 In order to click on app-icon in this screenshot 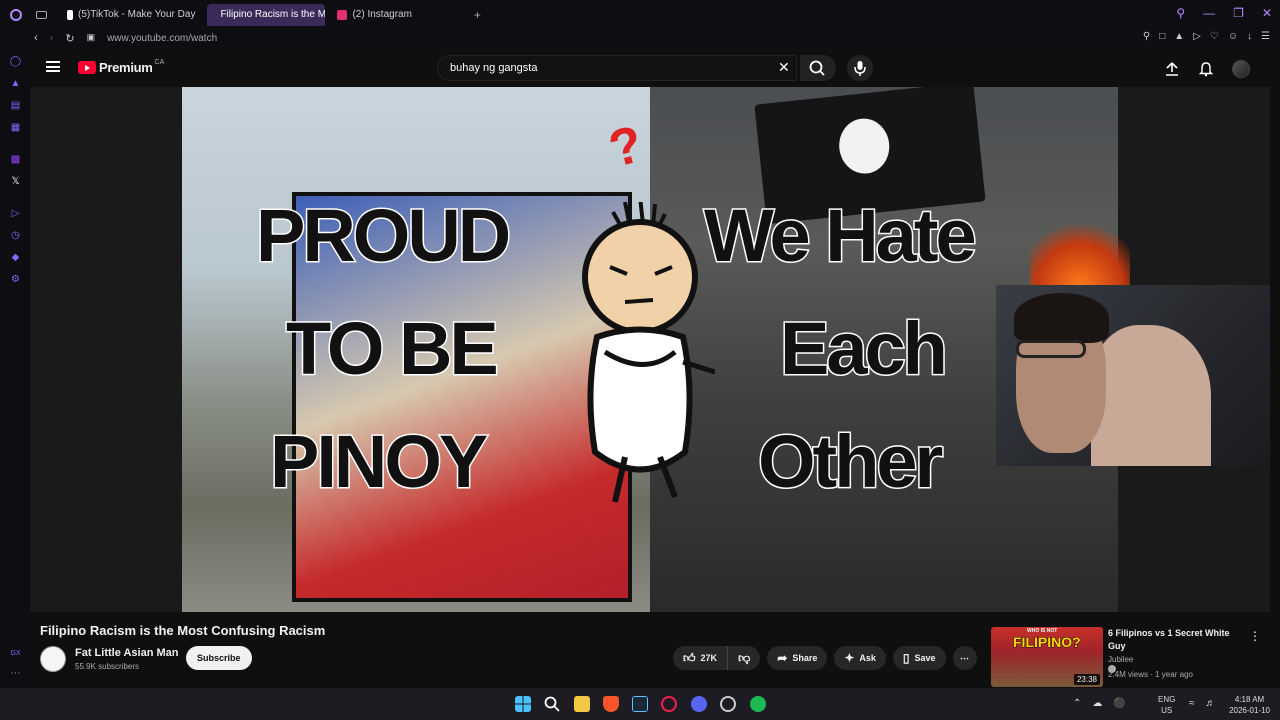, I will do `click(728, 704)`.